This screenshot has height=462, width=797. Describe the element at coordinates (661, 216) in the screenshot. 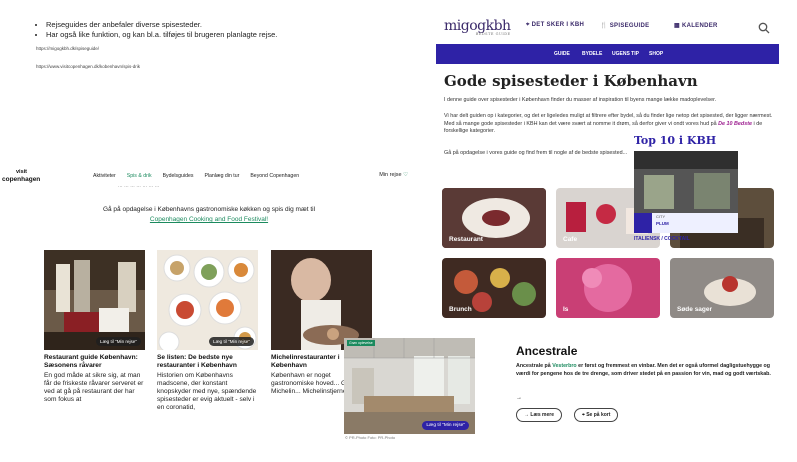

I see `top10-tag: CITY` at that location.